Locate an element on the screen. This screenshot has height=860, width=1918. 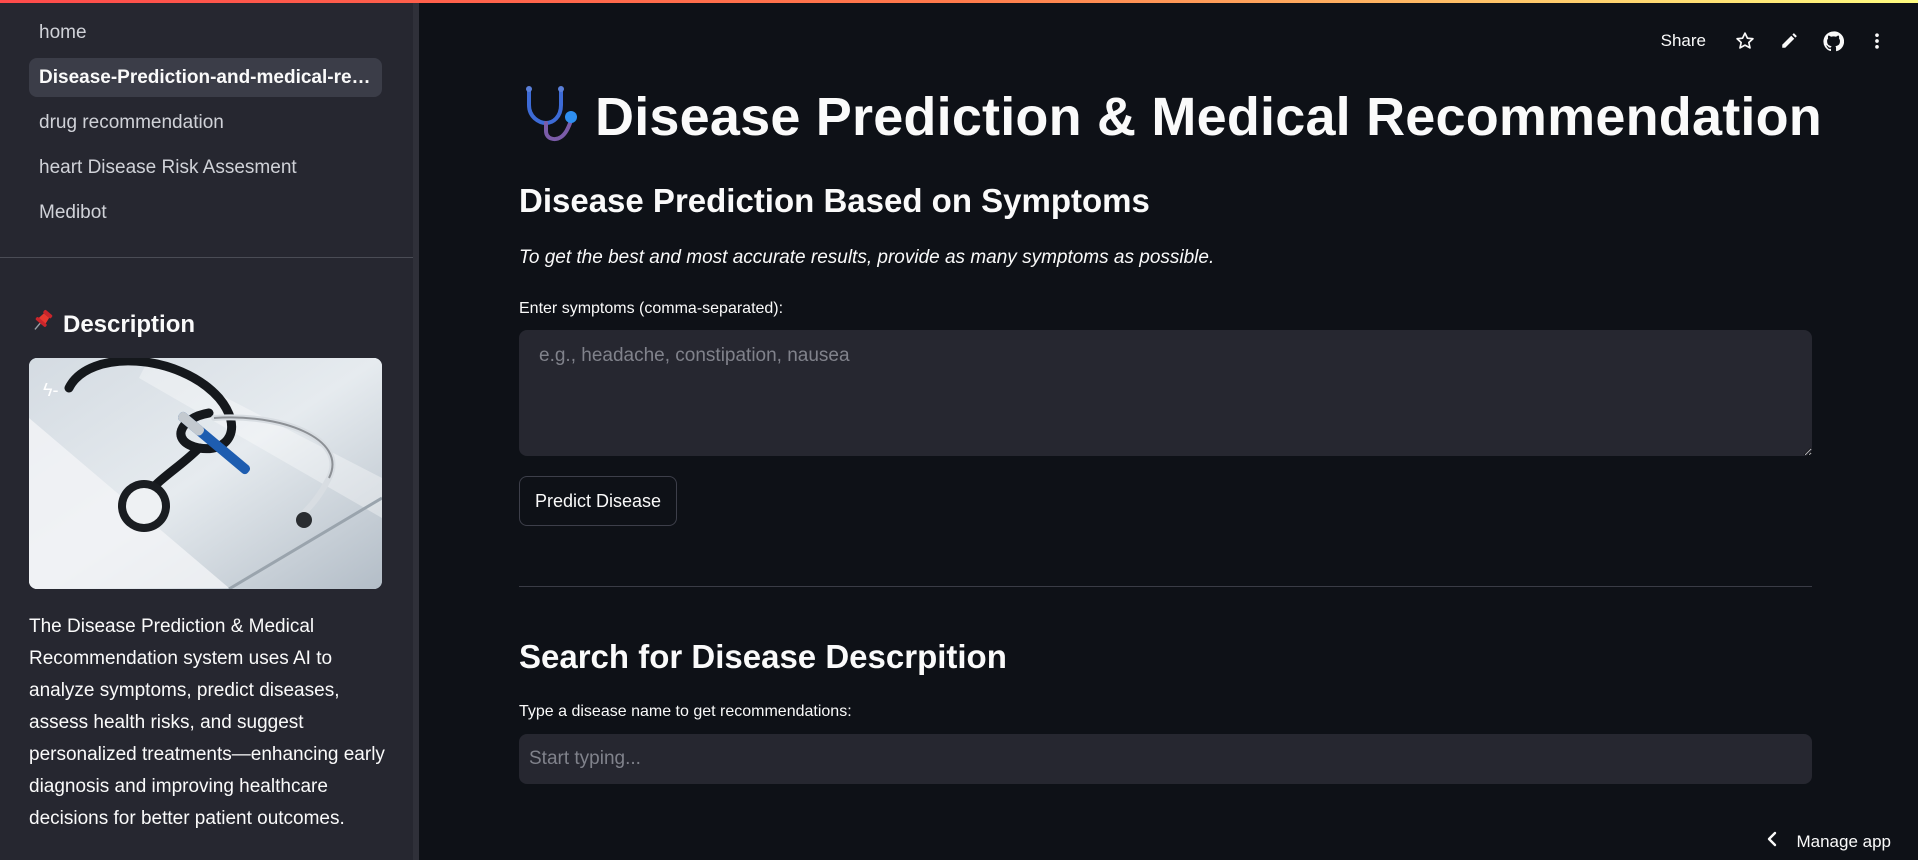
manage-app-button: Manage app is located at coordinates (1828, 841).